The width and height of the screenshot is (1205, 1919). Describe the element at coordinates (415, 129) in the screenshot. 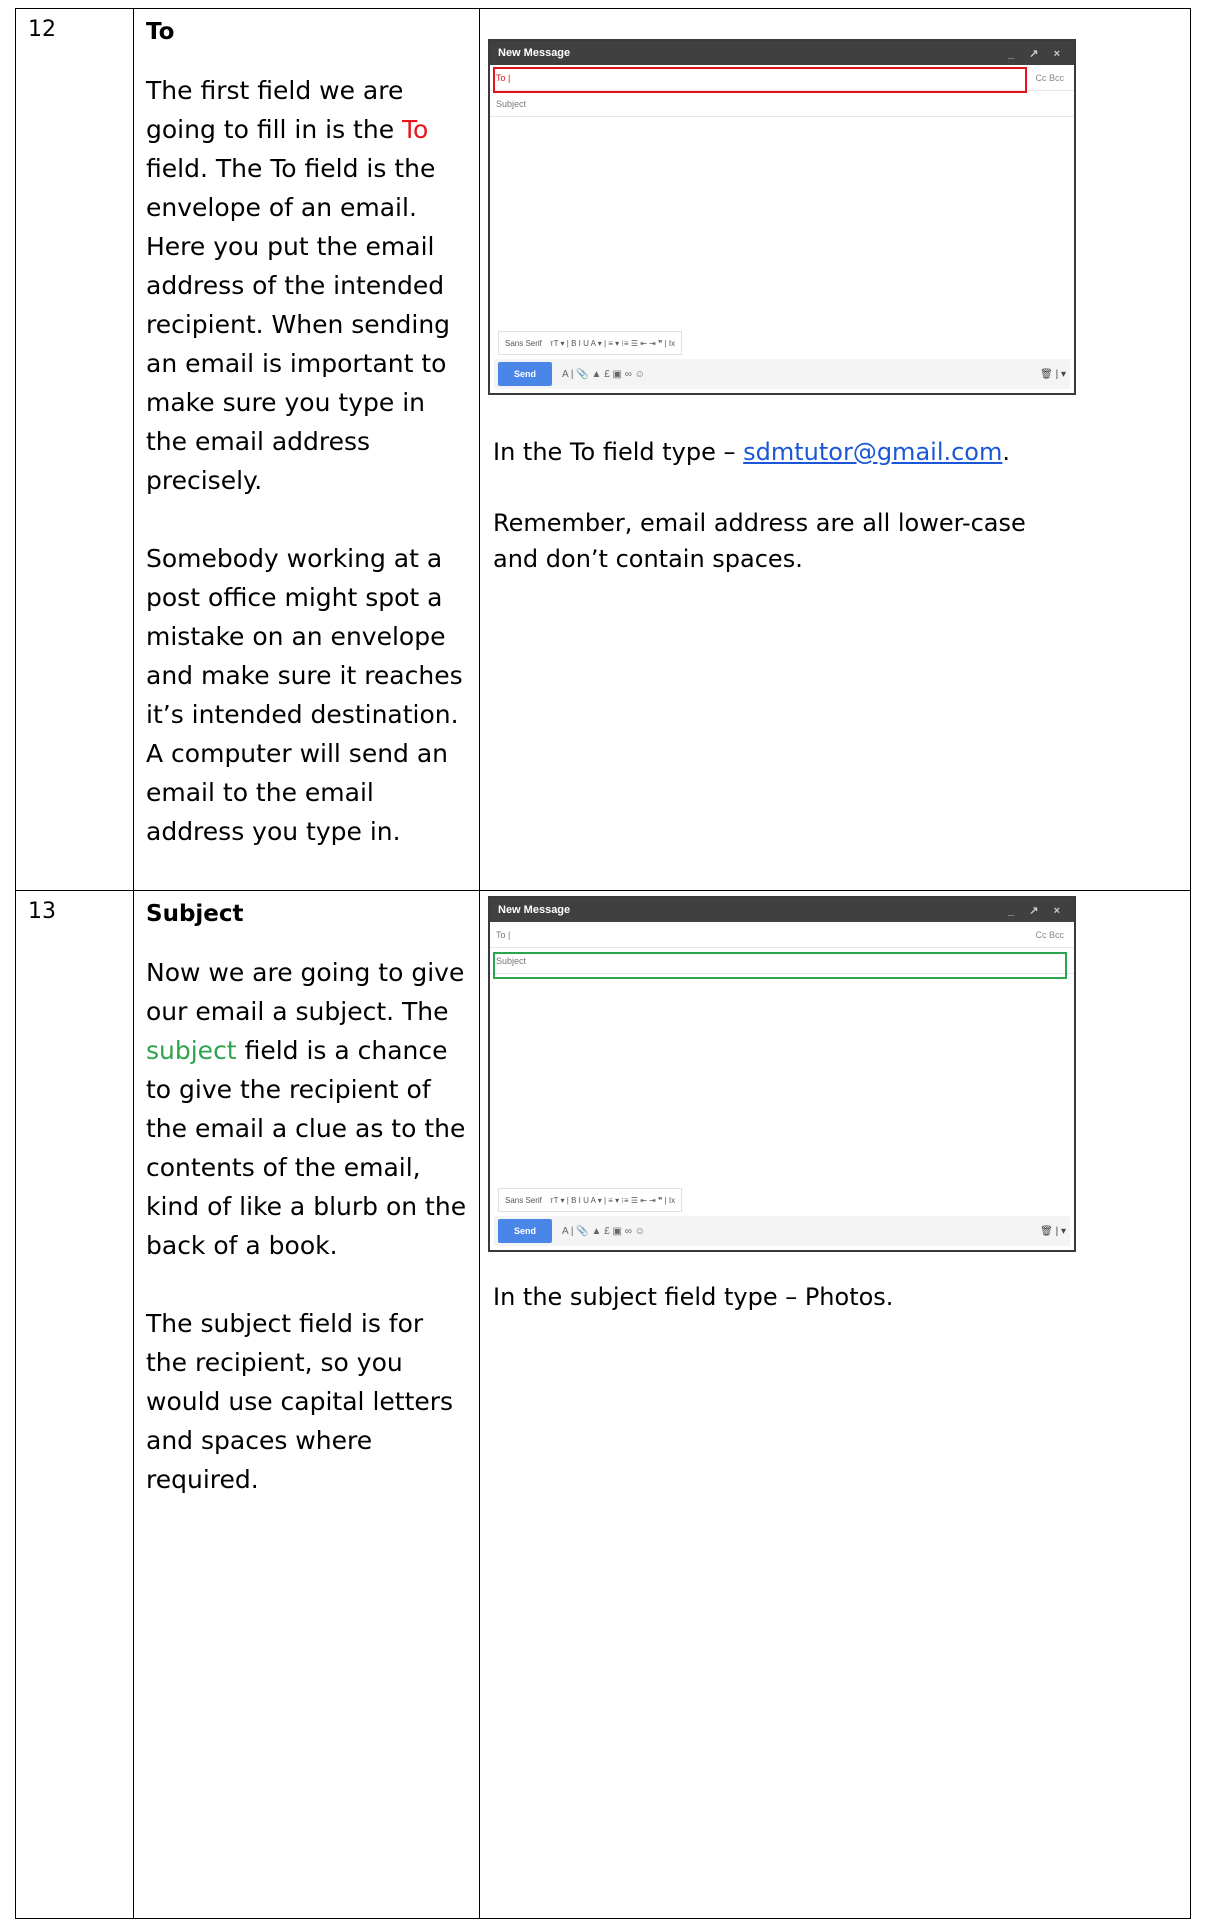

I see `to-highlight: To` at that location.